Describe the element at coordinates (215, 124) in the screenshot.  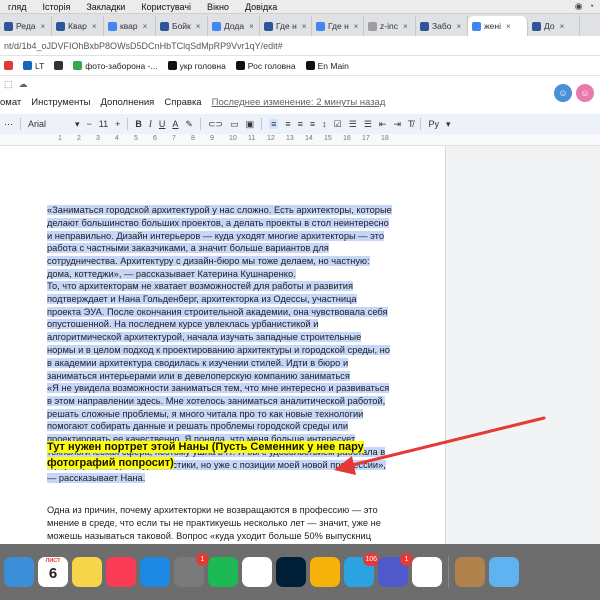
I see `link-icon: ⊂⊃` at that location.